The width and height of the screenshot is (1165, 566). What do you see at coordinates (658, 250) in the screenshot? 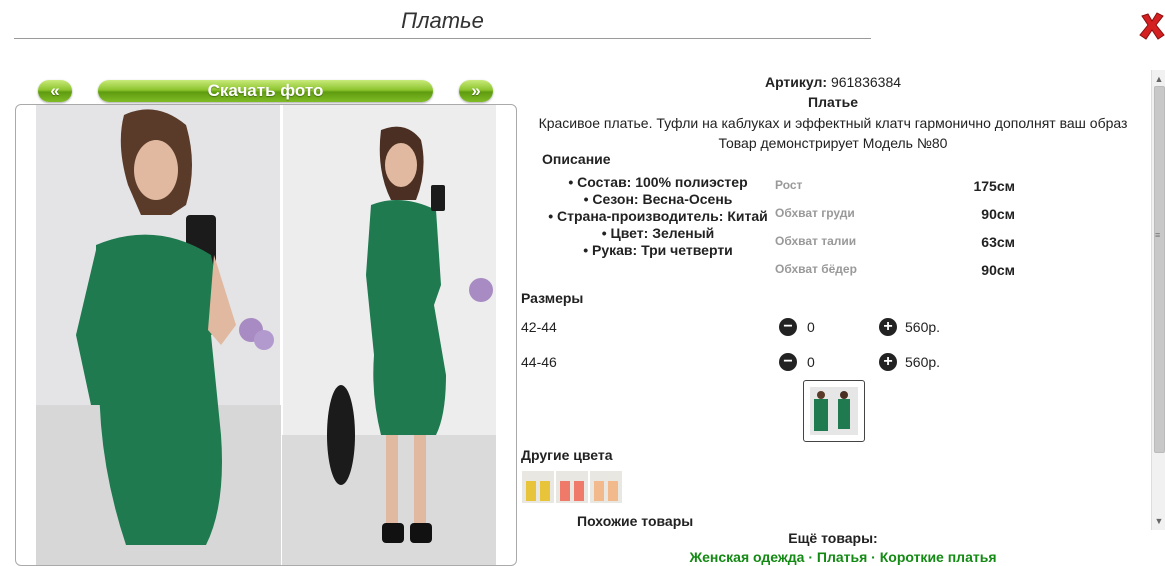
I see `description-item: Рукав: Три четверти` at bounding box center [658, 250].